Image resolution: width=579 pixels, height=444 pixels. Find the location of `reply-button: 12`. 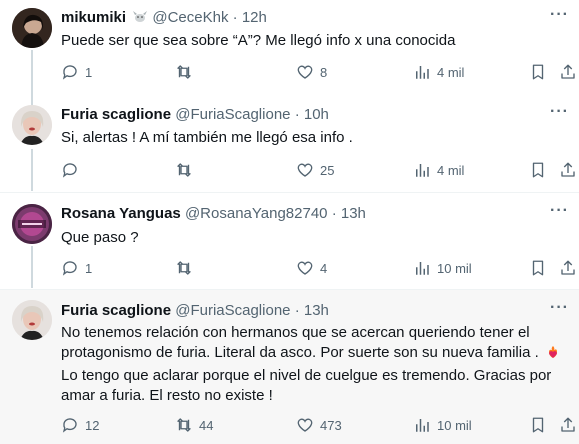

reply-button: 12 is located at coordinates (80, 425).